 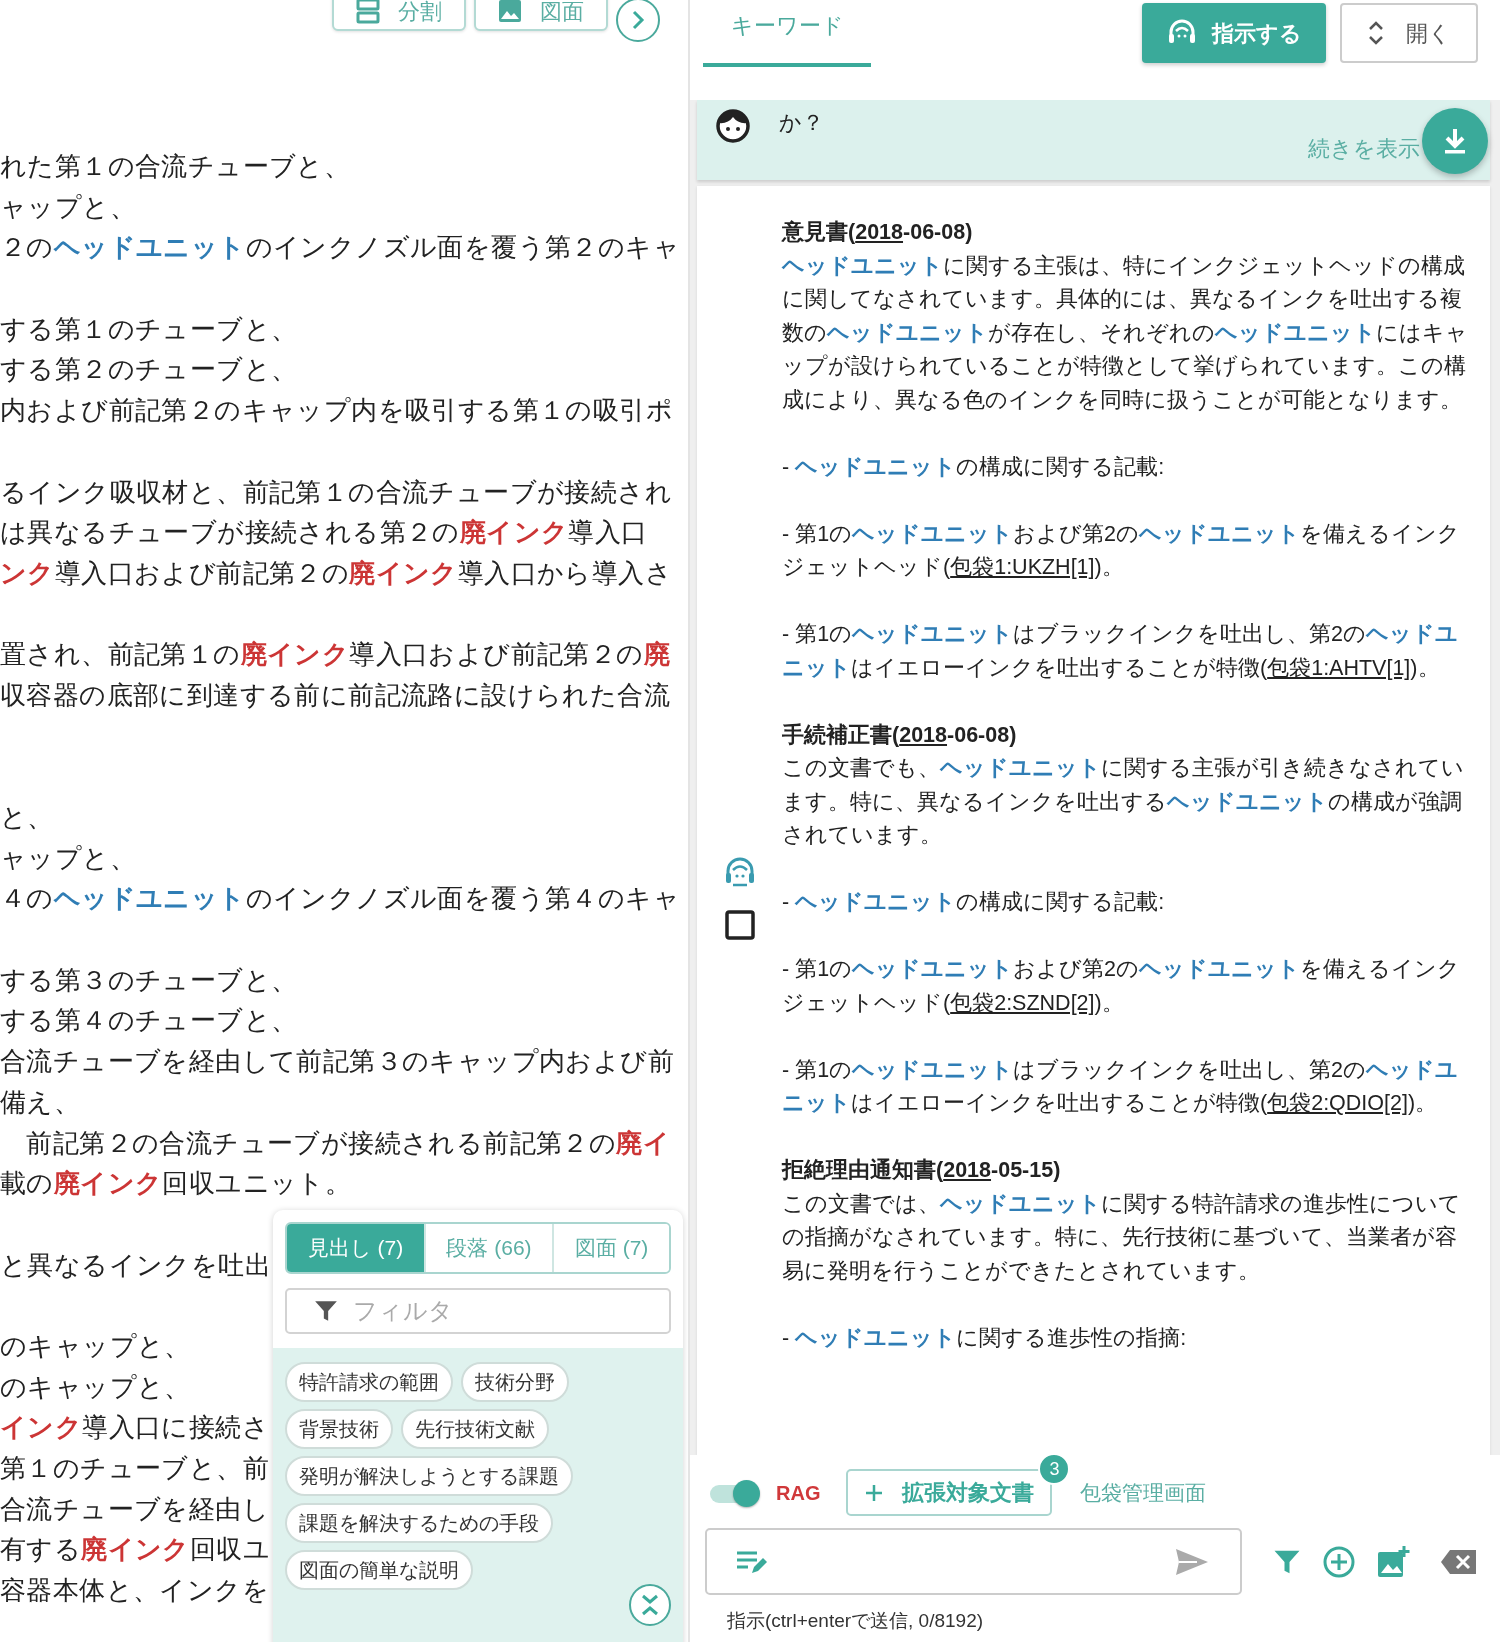 What do you see at coordinates (856, 1621) in the screenshot?
I see `input-hint: 指示(ctrl+enterで送信, 0/8192)` at bounding box center [856, 1621].